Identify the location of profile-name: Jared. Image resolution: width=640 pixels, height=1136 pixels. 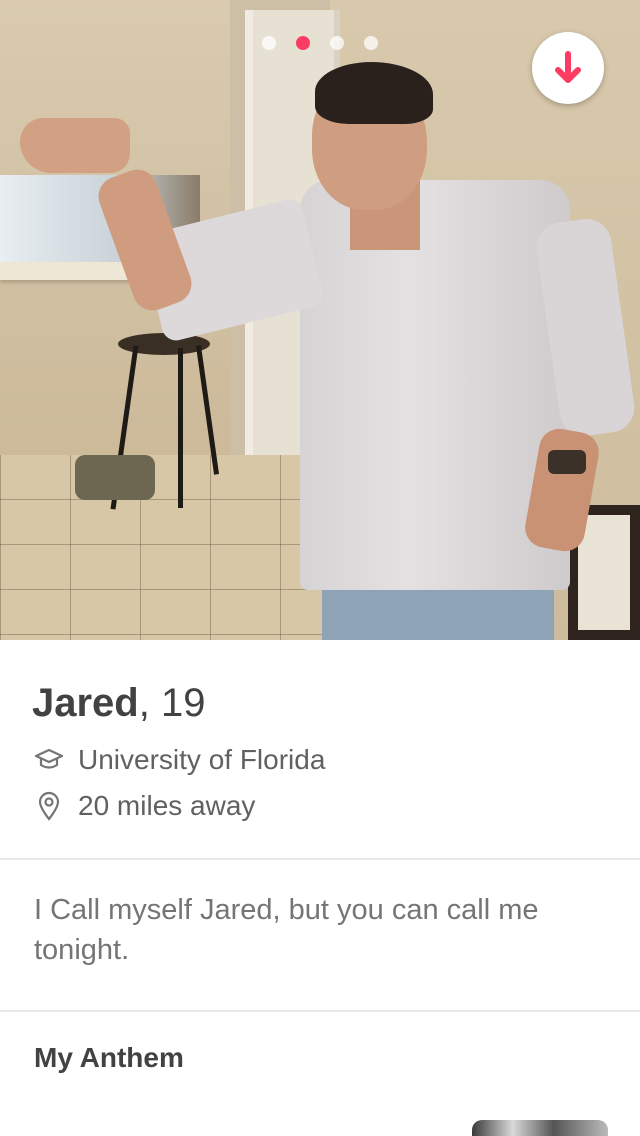
(85, 703).